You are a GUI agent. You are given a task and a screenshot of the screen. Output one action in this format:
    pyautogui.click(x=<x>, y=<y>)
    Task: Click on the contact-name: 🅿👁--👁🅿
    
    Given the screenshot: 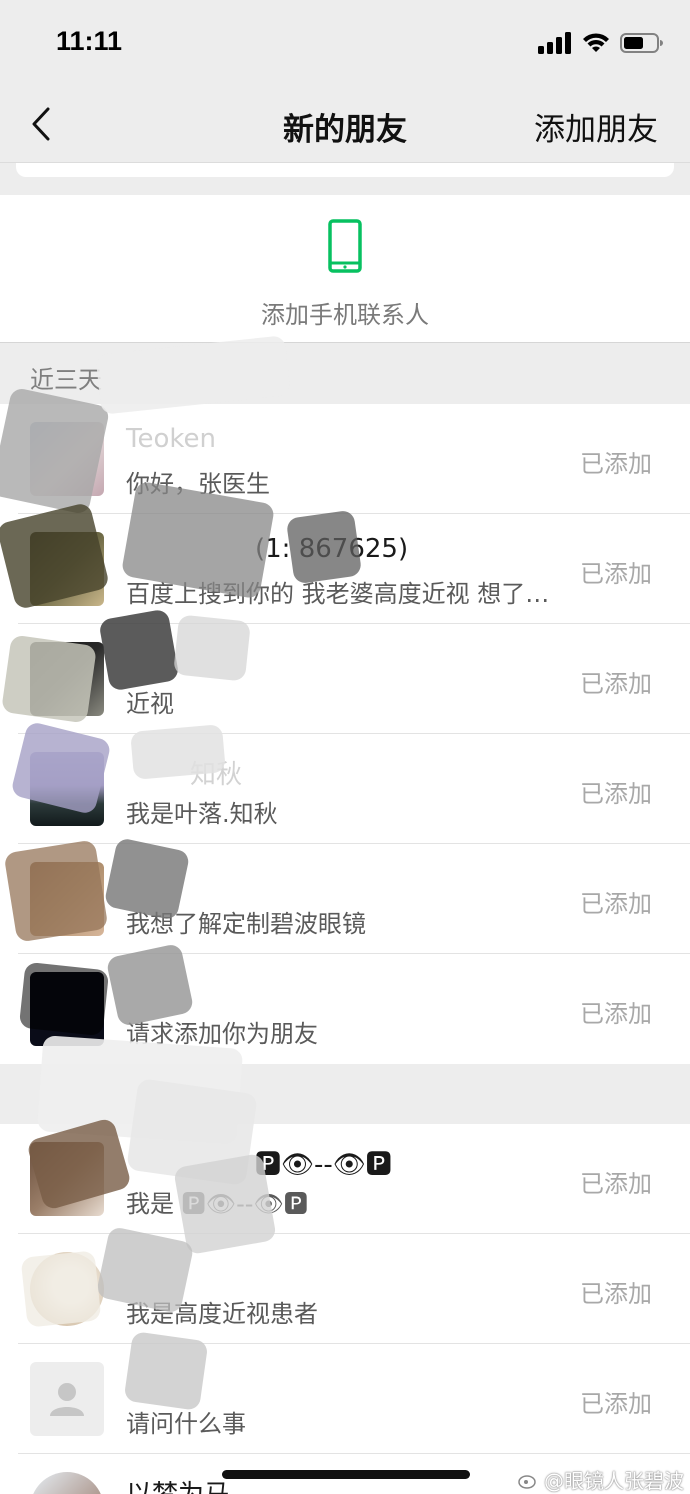 What is the action you would take?
    pyautogui.click(x=323, y=1165)
    